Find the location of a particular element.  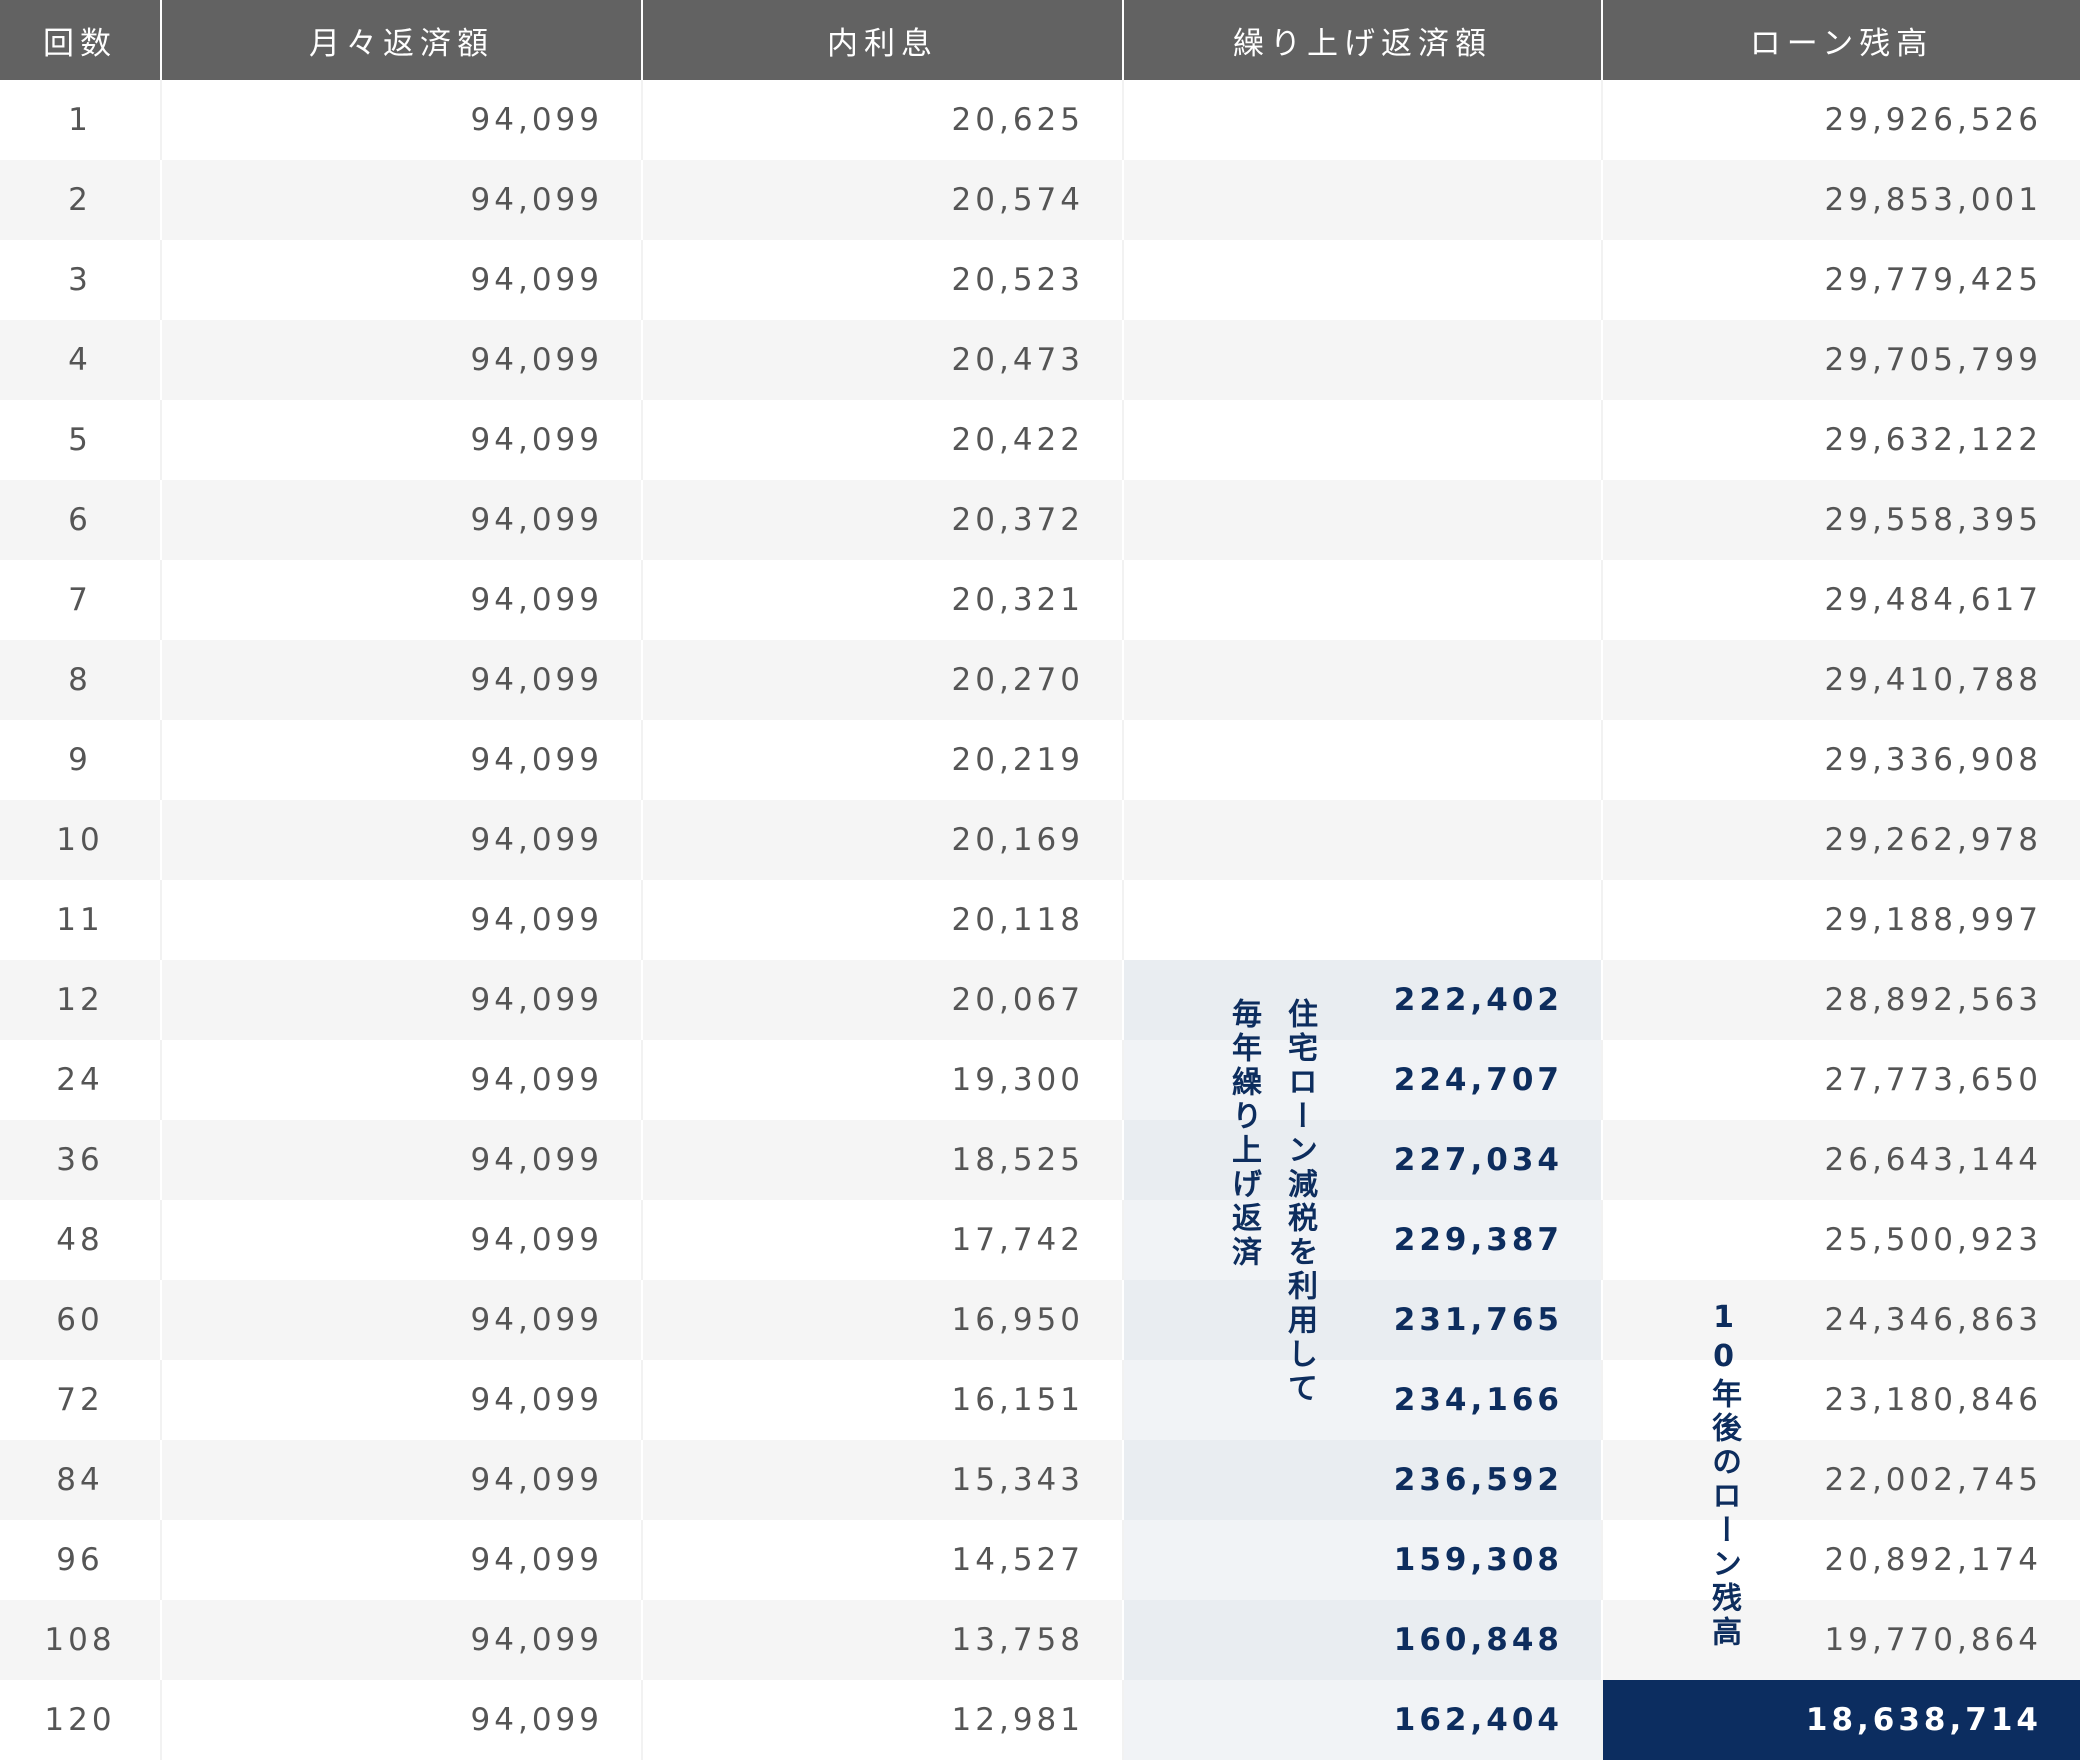

table-row: 48 94,099 17,742 229,387 25,500,923 is located at coordinates (1040, 1240).